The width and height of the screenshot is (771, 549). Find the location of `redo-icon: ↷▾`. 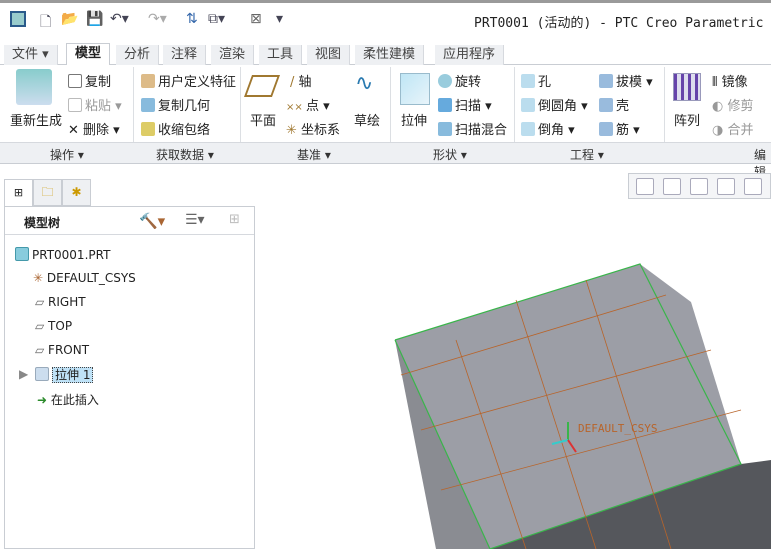

redo-icon: ↷▾ is located at coordinates (157, 19).